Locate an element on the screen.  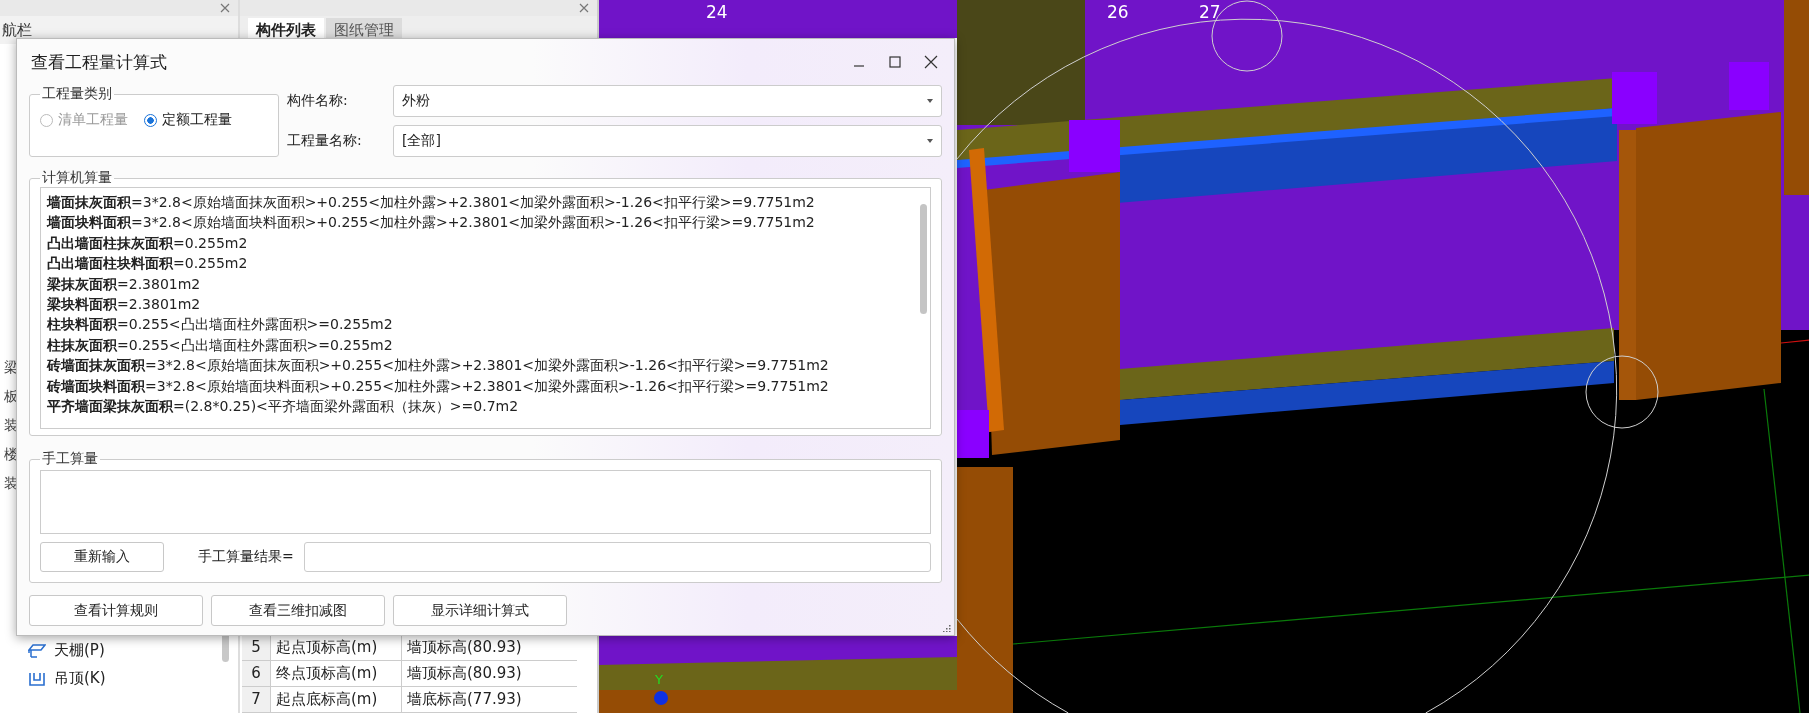
tree-item: 吊顶(K) is located at coordinates (80, 678).